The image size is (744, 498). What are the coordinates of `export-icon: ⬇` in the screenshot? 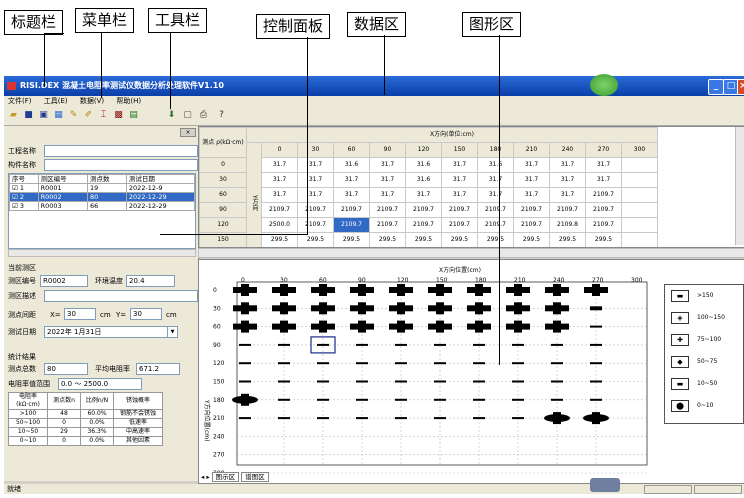 It's located at (171, 115).